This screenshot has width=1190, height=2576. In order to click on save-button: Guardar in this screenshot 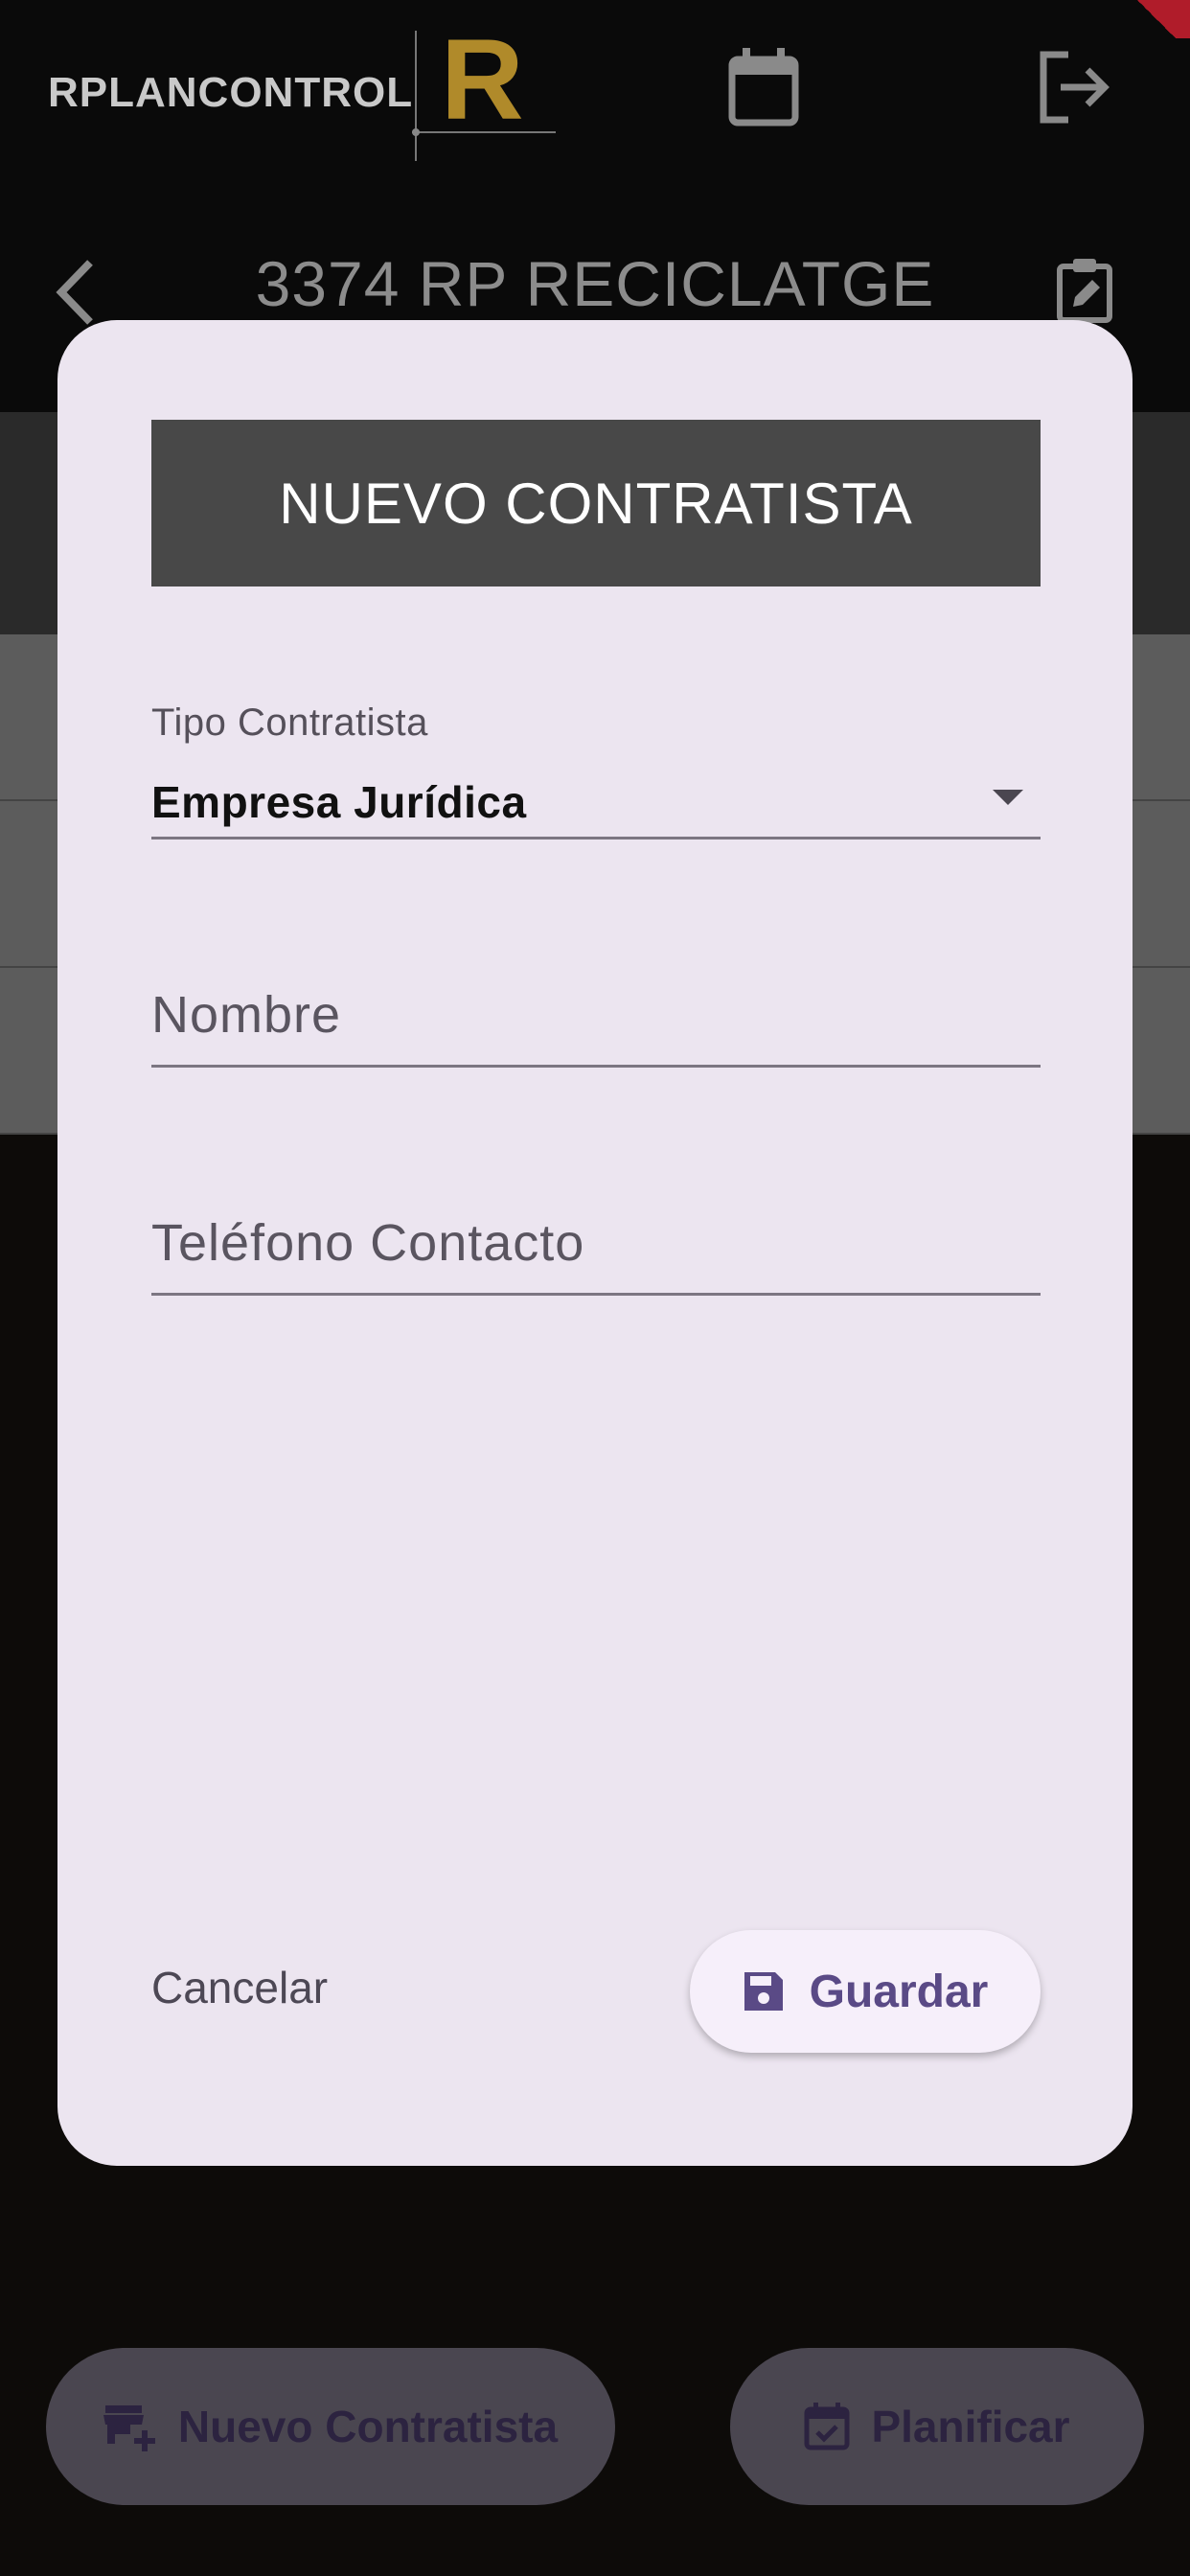, I will do `click(866, 1991)`.